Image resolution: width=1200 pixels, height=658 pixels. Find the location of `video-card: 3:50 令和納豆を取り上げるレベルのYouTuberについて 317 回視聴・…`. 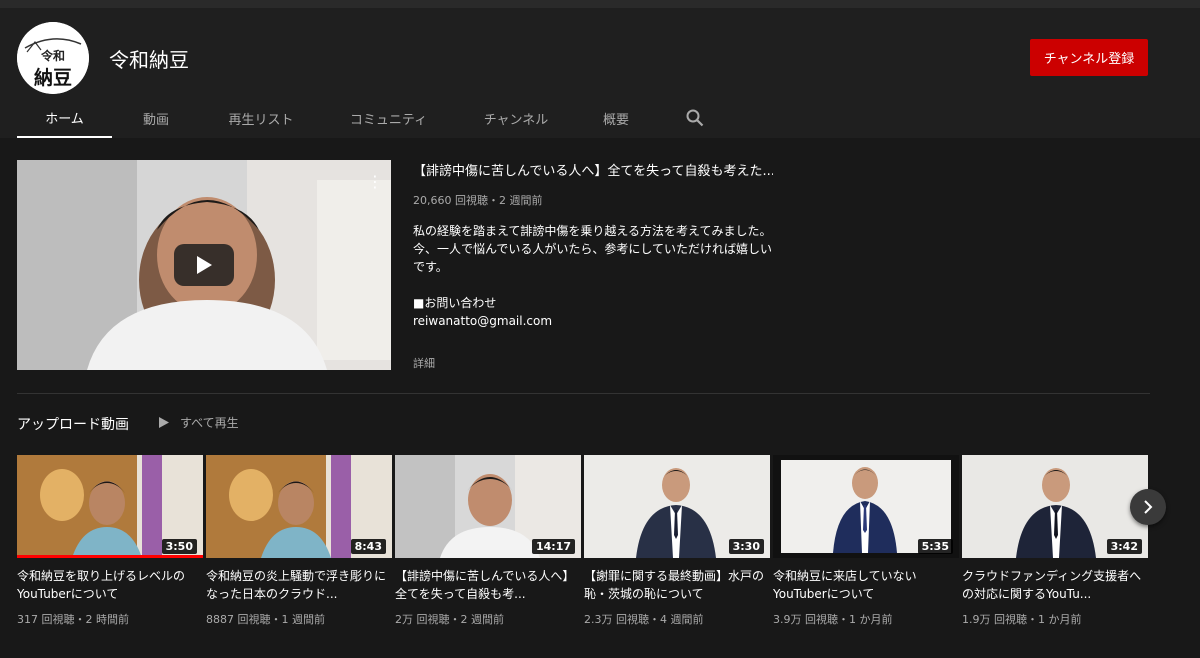

video-card: 3:50 令和納豆を取り上げるレベルのYouTuberについて 317 回視聴・… is located at coordinates (110, 541).